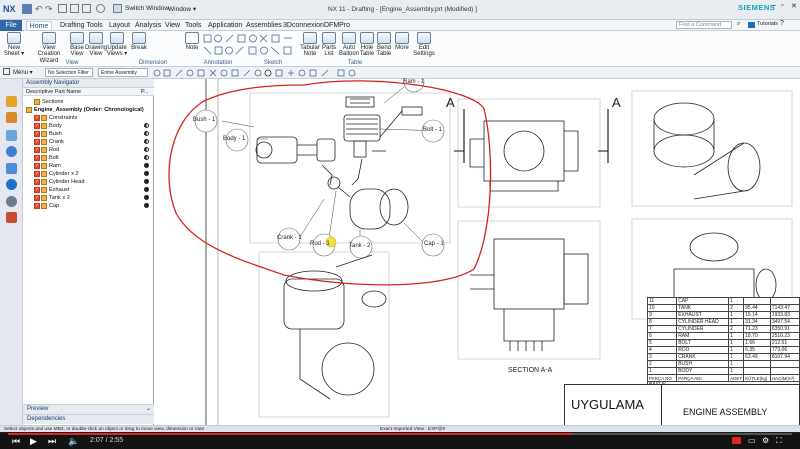 This screenshot has height=449, width=800. What do you see at coordinates (46, 150) in the screenshot?
I see `navigator-row: ✓ Rod` at bounding box center [46, 150].